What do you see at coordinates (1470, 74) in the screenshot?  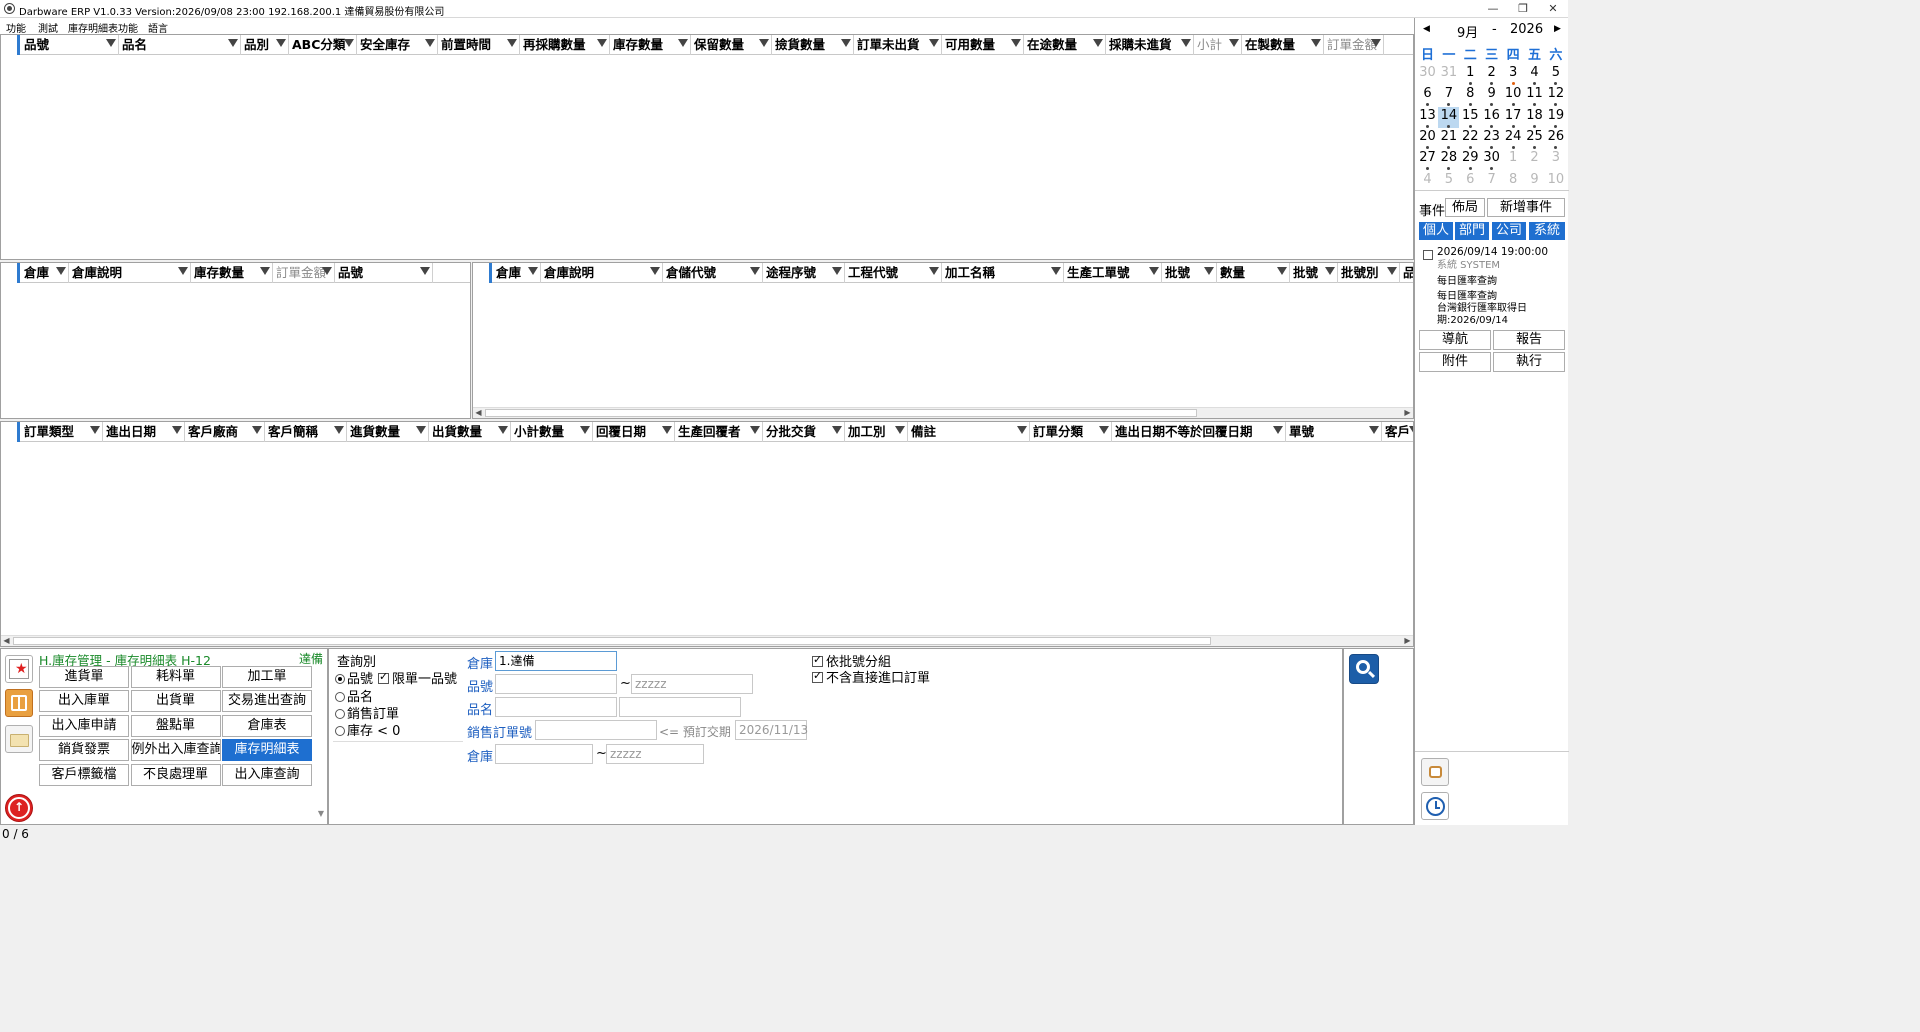 I see `calendar-day: 1` at bounding box center [1470, 74].